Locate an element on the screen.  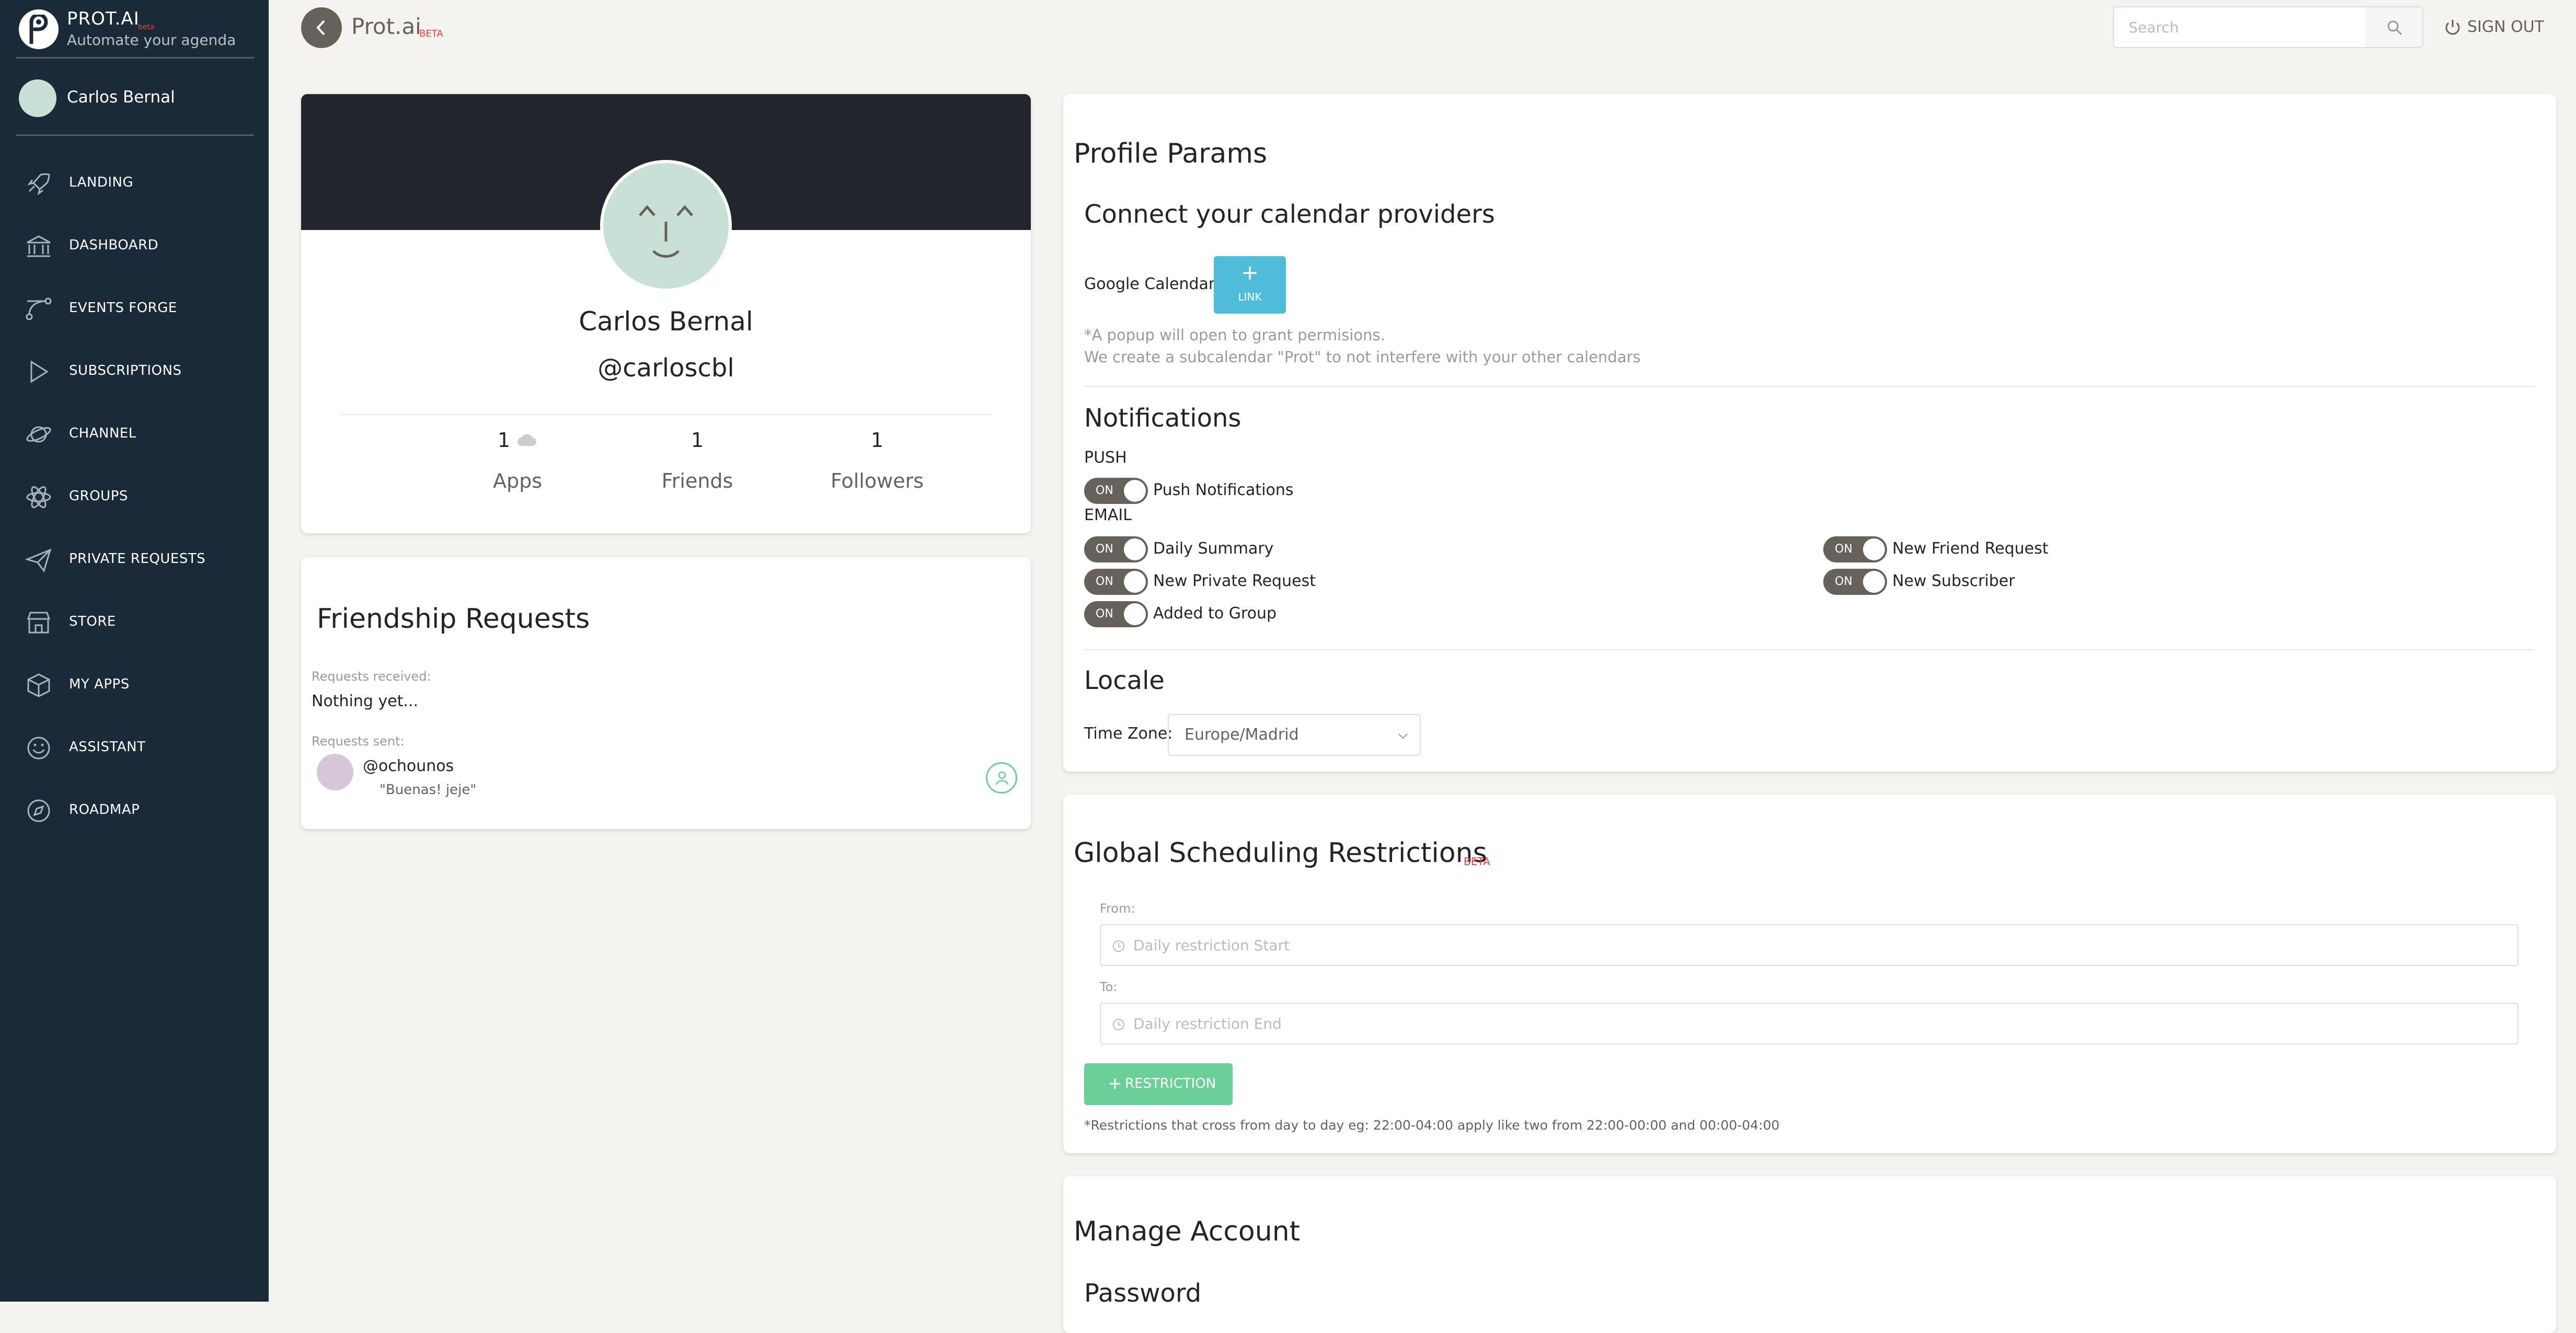
timezone-select: Europe/Madrid is located at coordinates (1294, 735).